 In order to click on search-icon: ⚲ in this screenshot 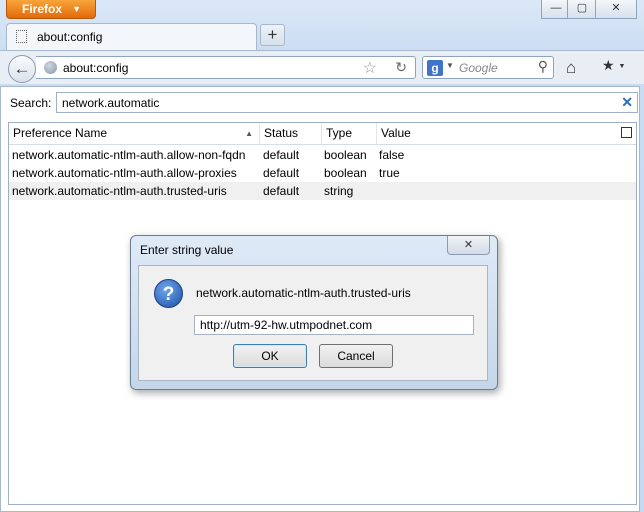, I will do `click(543, 66)`.